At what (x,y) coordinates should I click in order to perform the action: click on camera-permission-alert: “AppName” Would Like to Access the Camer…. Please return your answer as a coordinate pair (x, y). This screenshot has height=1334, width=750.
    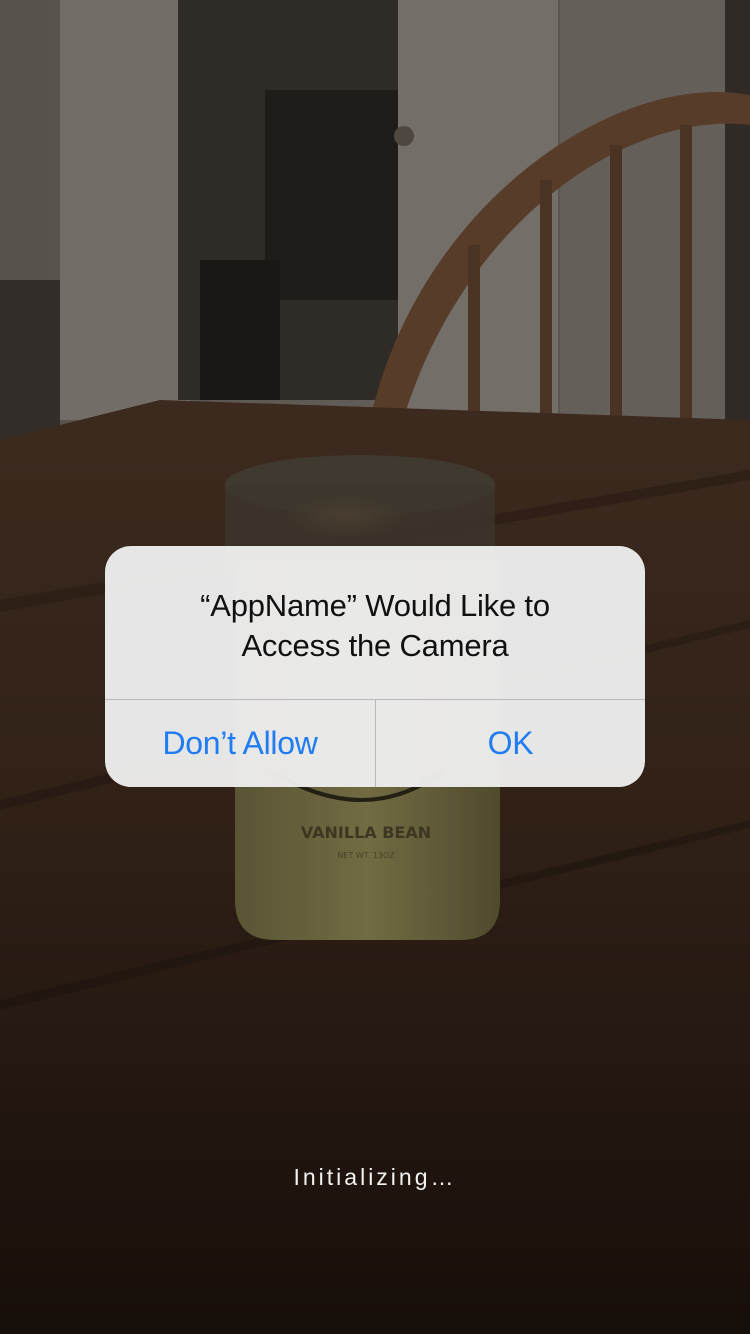
    Looking at the image, I should click on (375, 666).